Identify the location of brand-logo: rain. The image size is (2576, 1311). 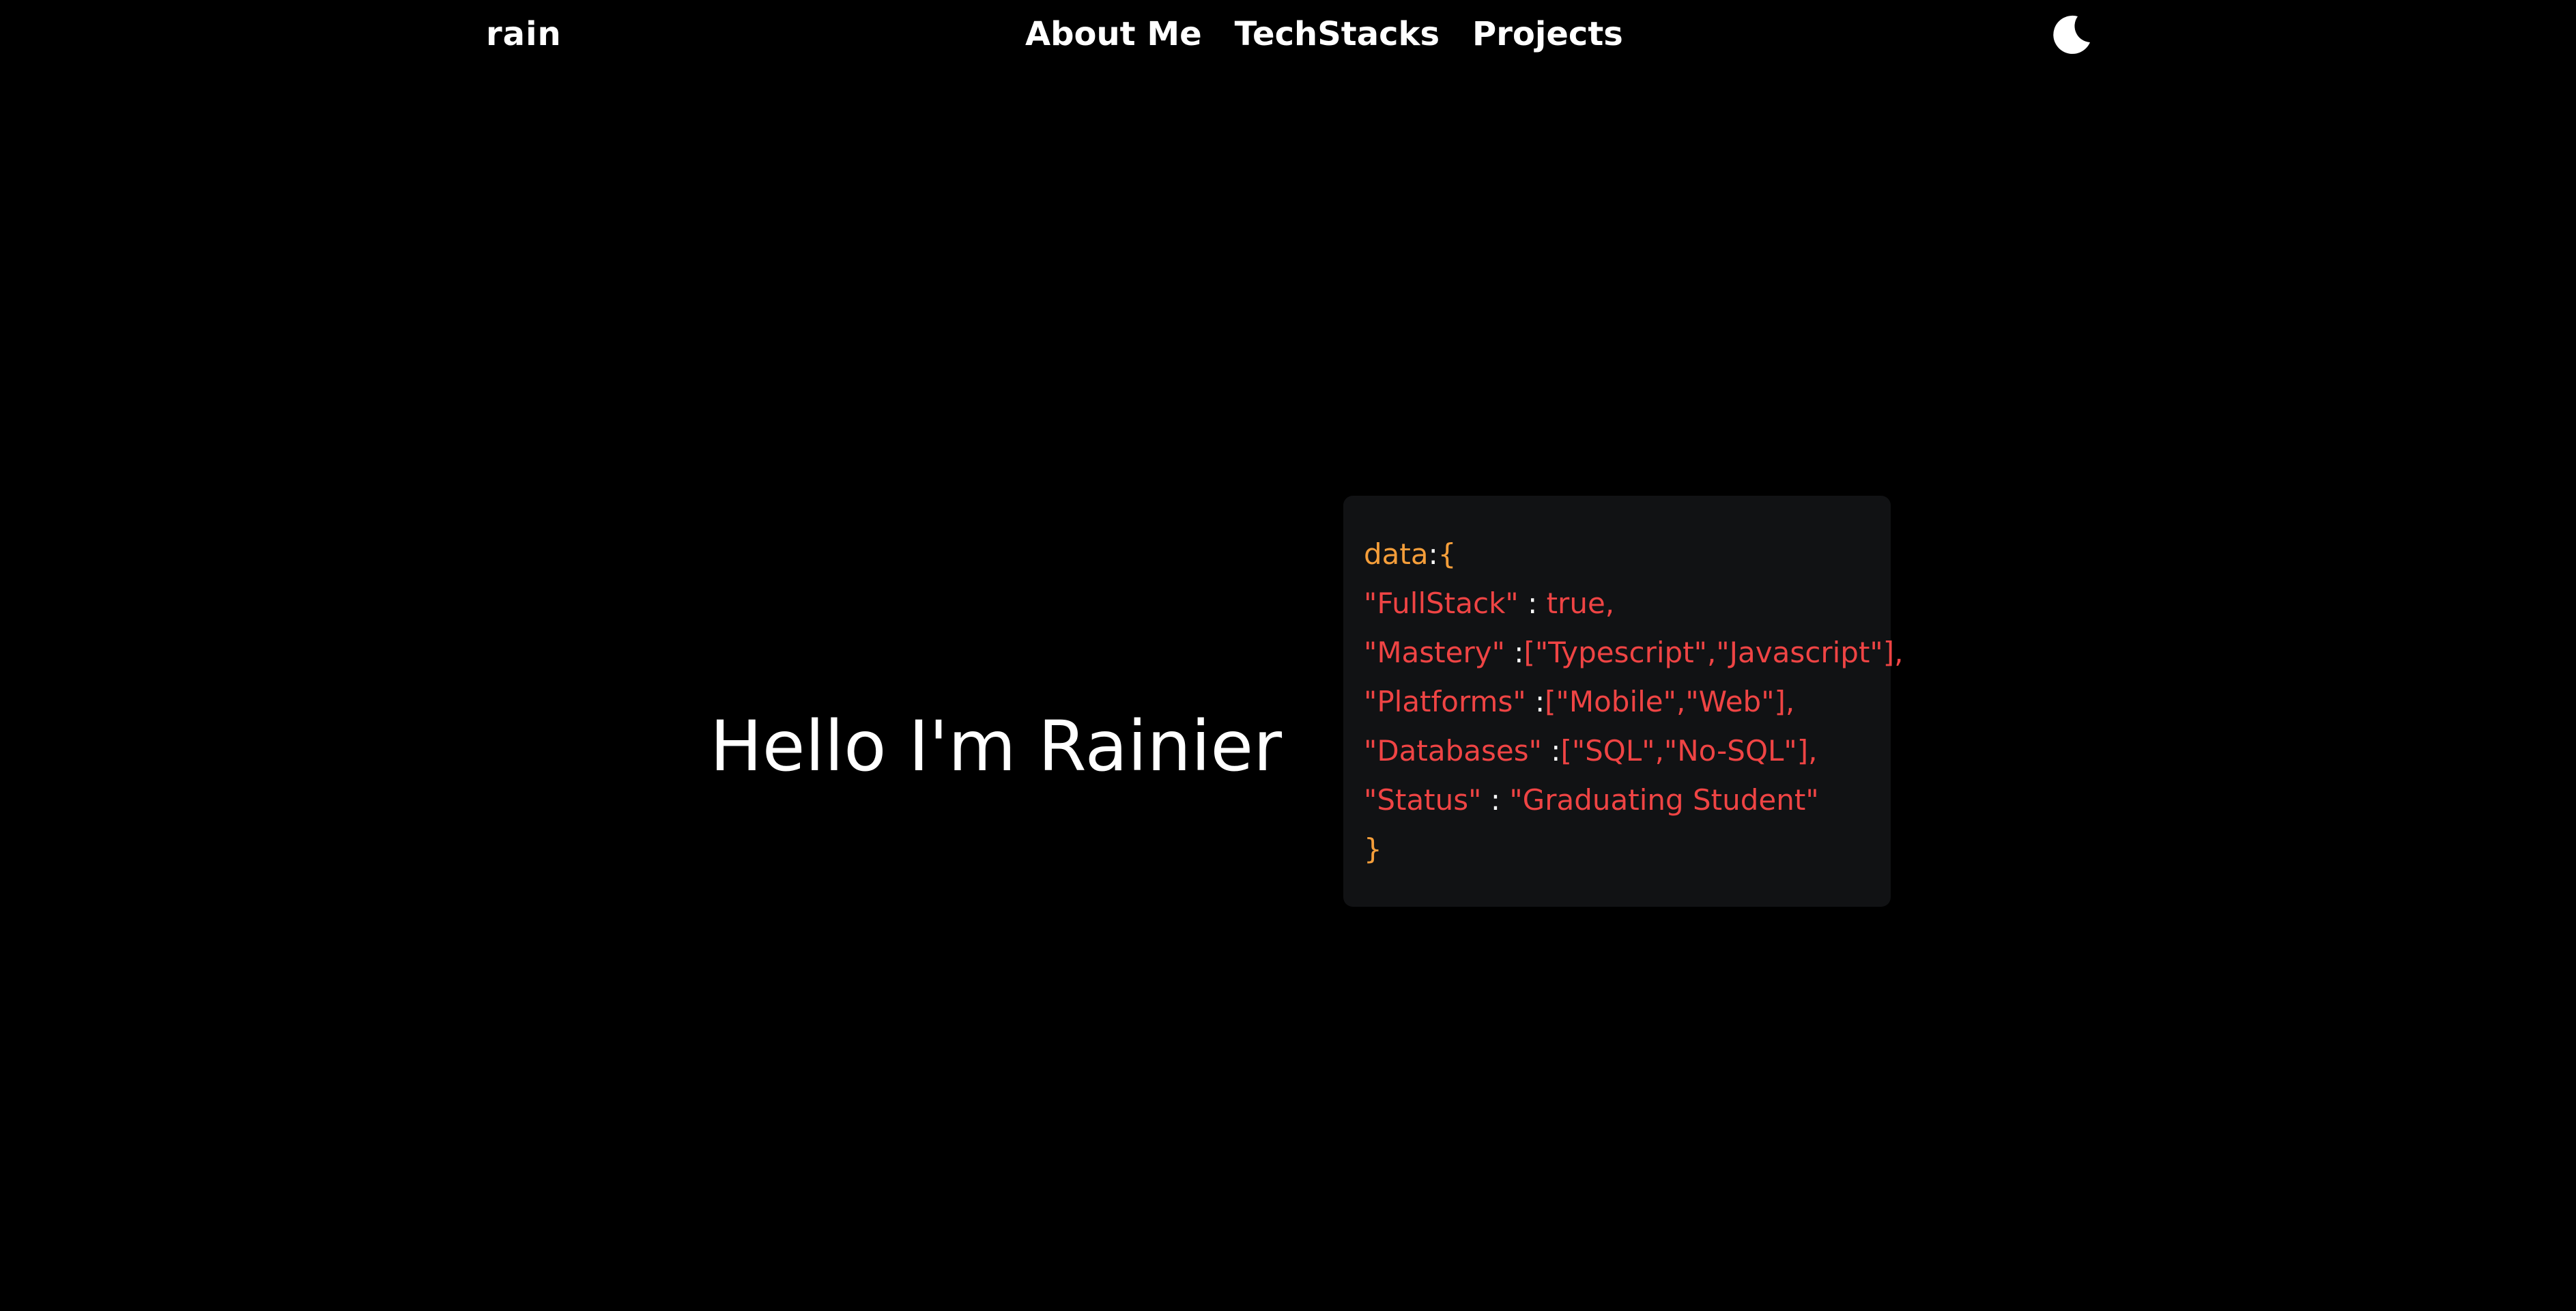
(524, 34).